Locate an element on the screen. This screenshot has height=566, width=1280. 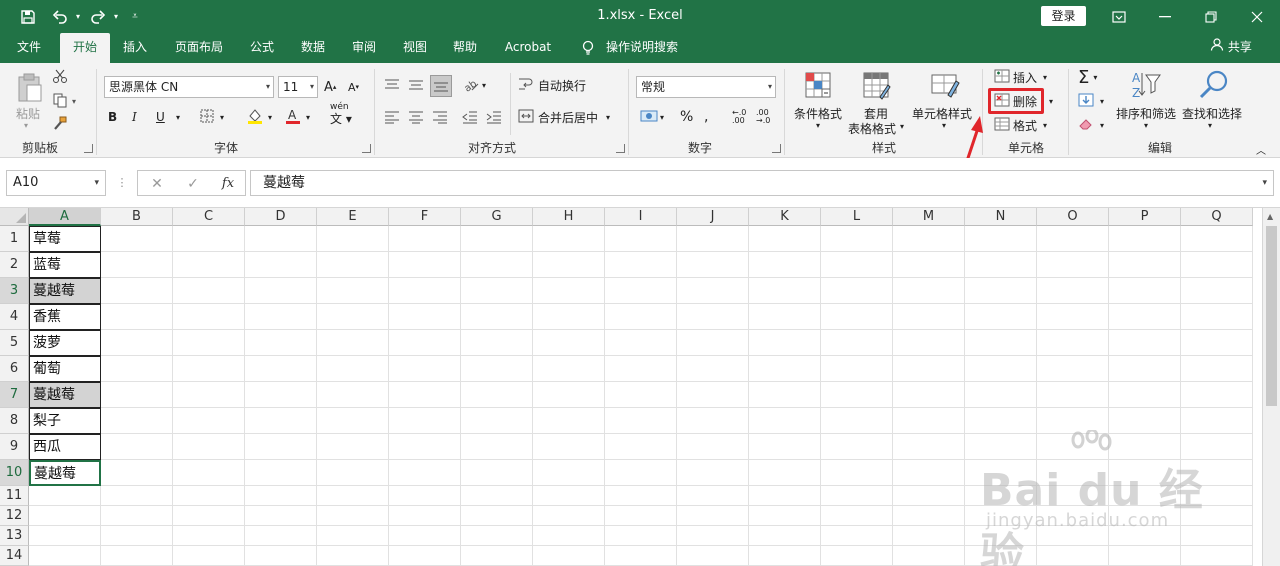
cell-A4: 香蕉 is located at coordinates (65, 317).